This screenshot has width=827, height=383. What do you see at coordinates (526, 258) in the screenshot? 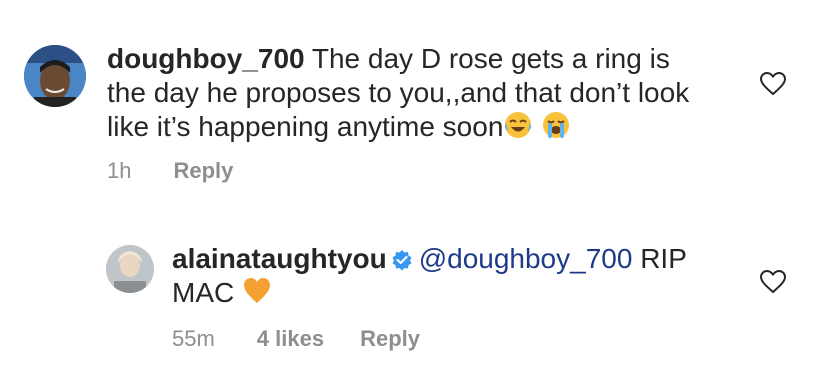
I see `mention-link: @doughboy_700` at bounding box center [526, 258].